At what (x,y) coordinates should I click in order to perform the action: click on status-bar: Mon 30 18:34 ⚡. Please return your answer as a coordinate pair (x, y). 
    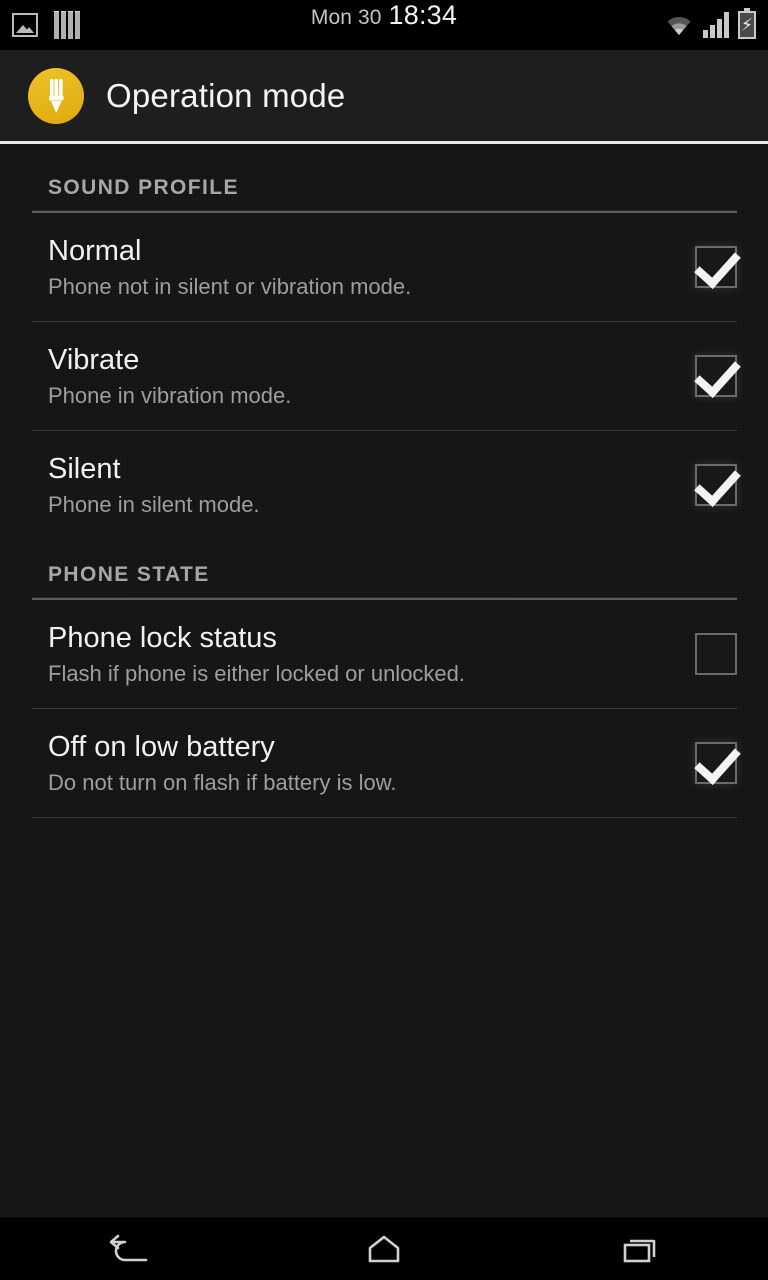
    Looking at the image, I should click on (384, 25).